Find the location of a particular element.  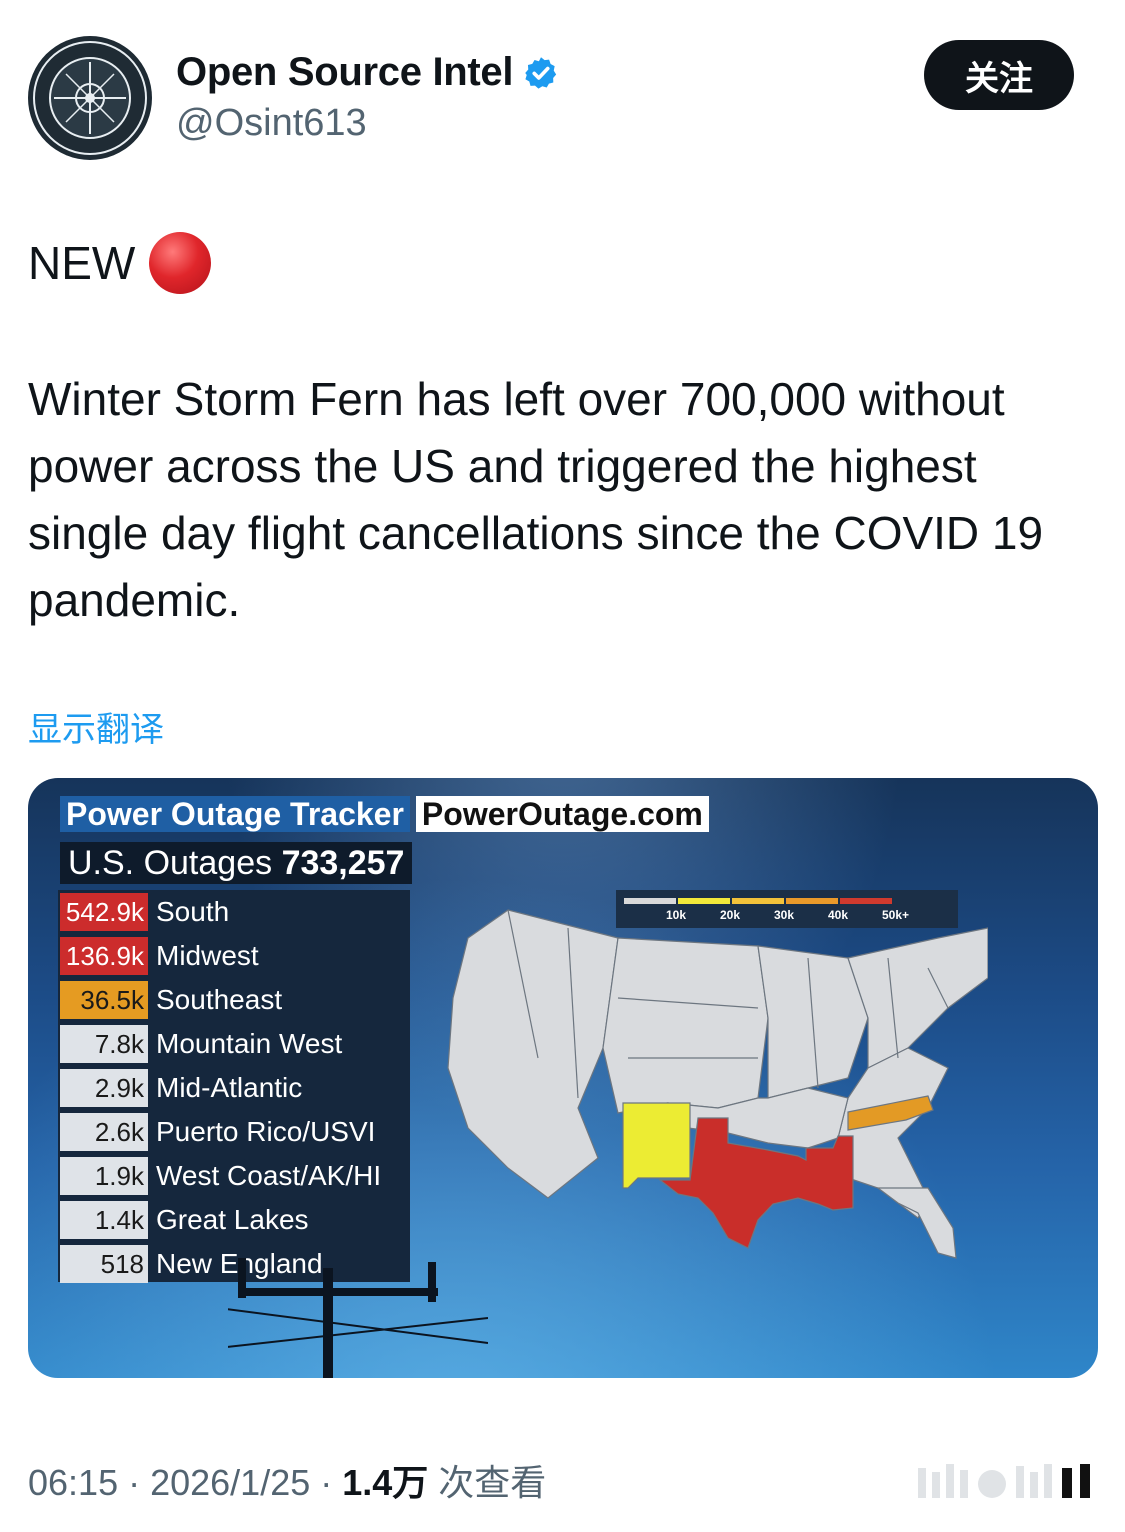

avatar is located at coordinates (90, 98).